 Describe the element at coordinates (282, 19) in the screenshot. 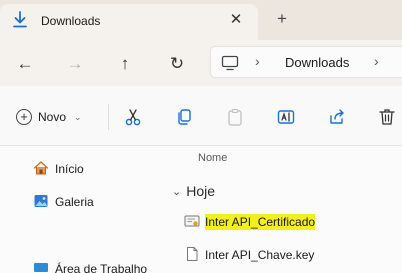

I see `new-tab-button: +` at that location.